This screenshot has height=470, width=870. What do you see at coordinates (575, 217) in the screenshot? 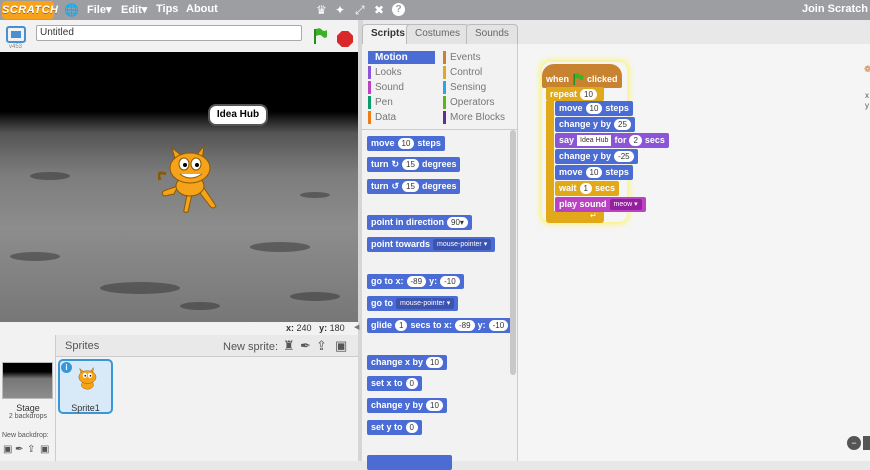
I see `block-repeat-end: ↵` at bounding box center [575, 217].